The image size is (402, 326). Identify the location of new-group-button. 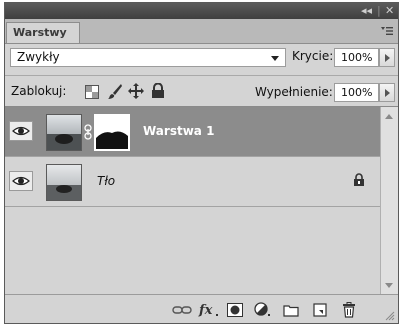
(291, 310).